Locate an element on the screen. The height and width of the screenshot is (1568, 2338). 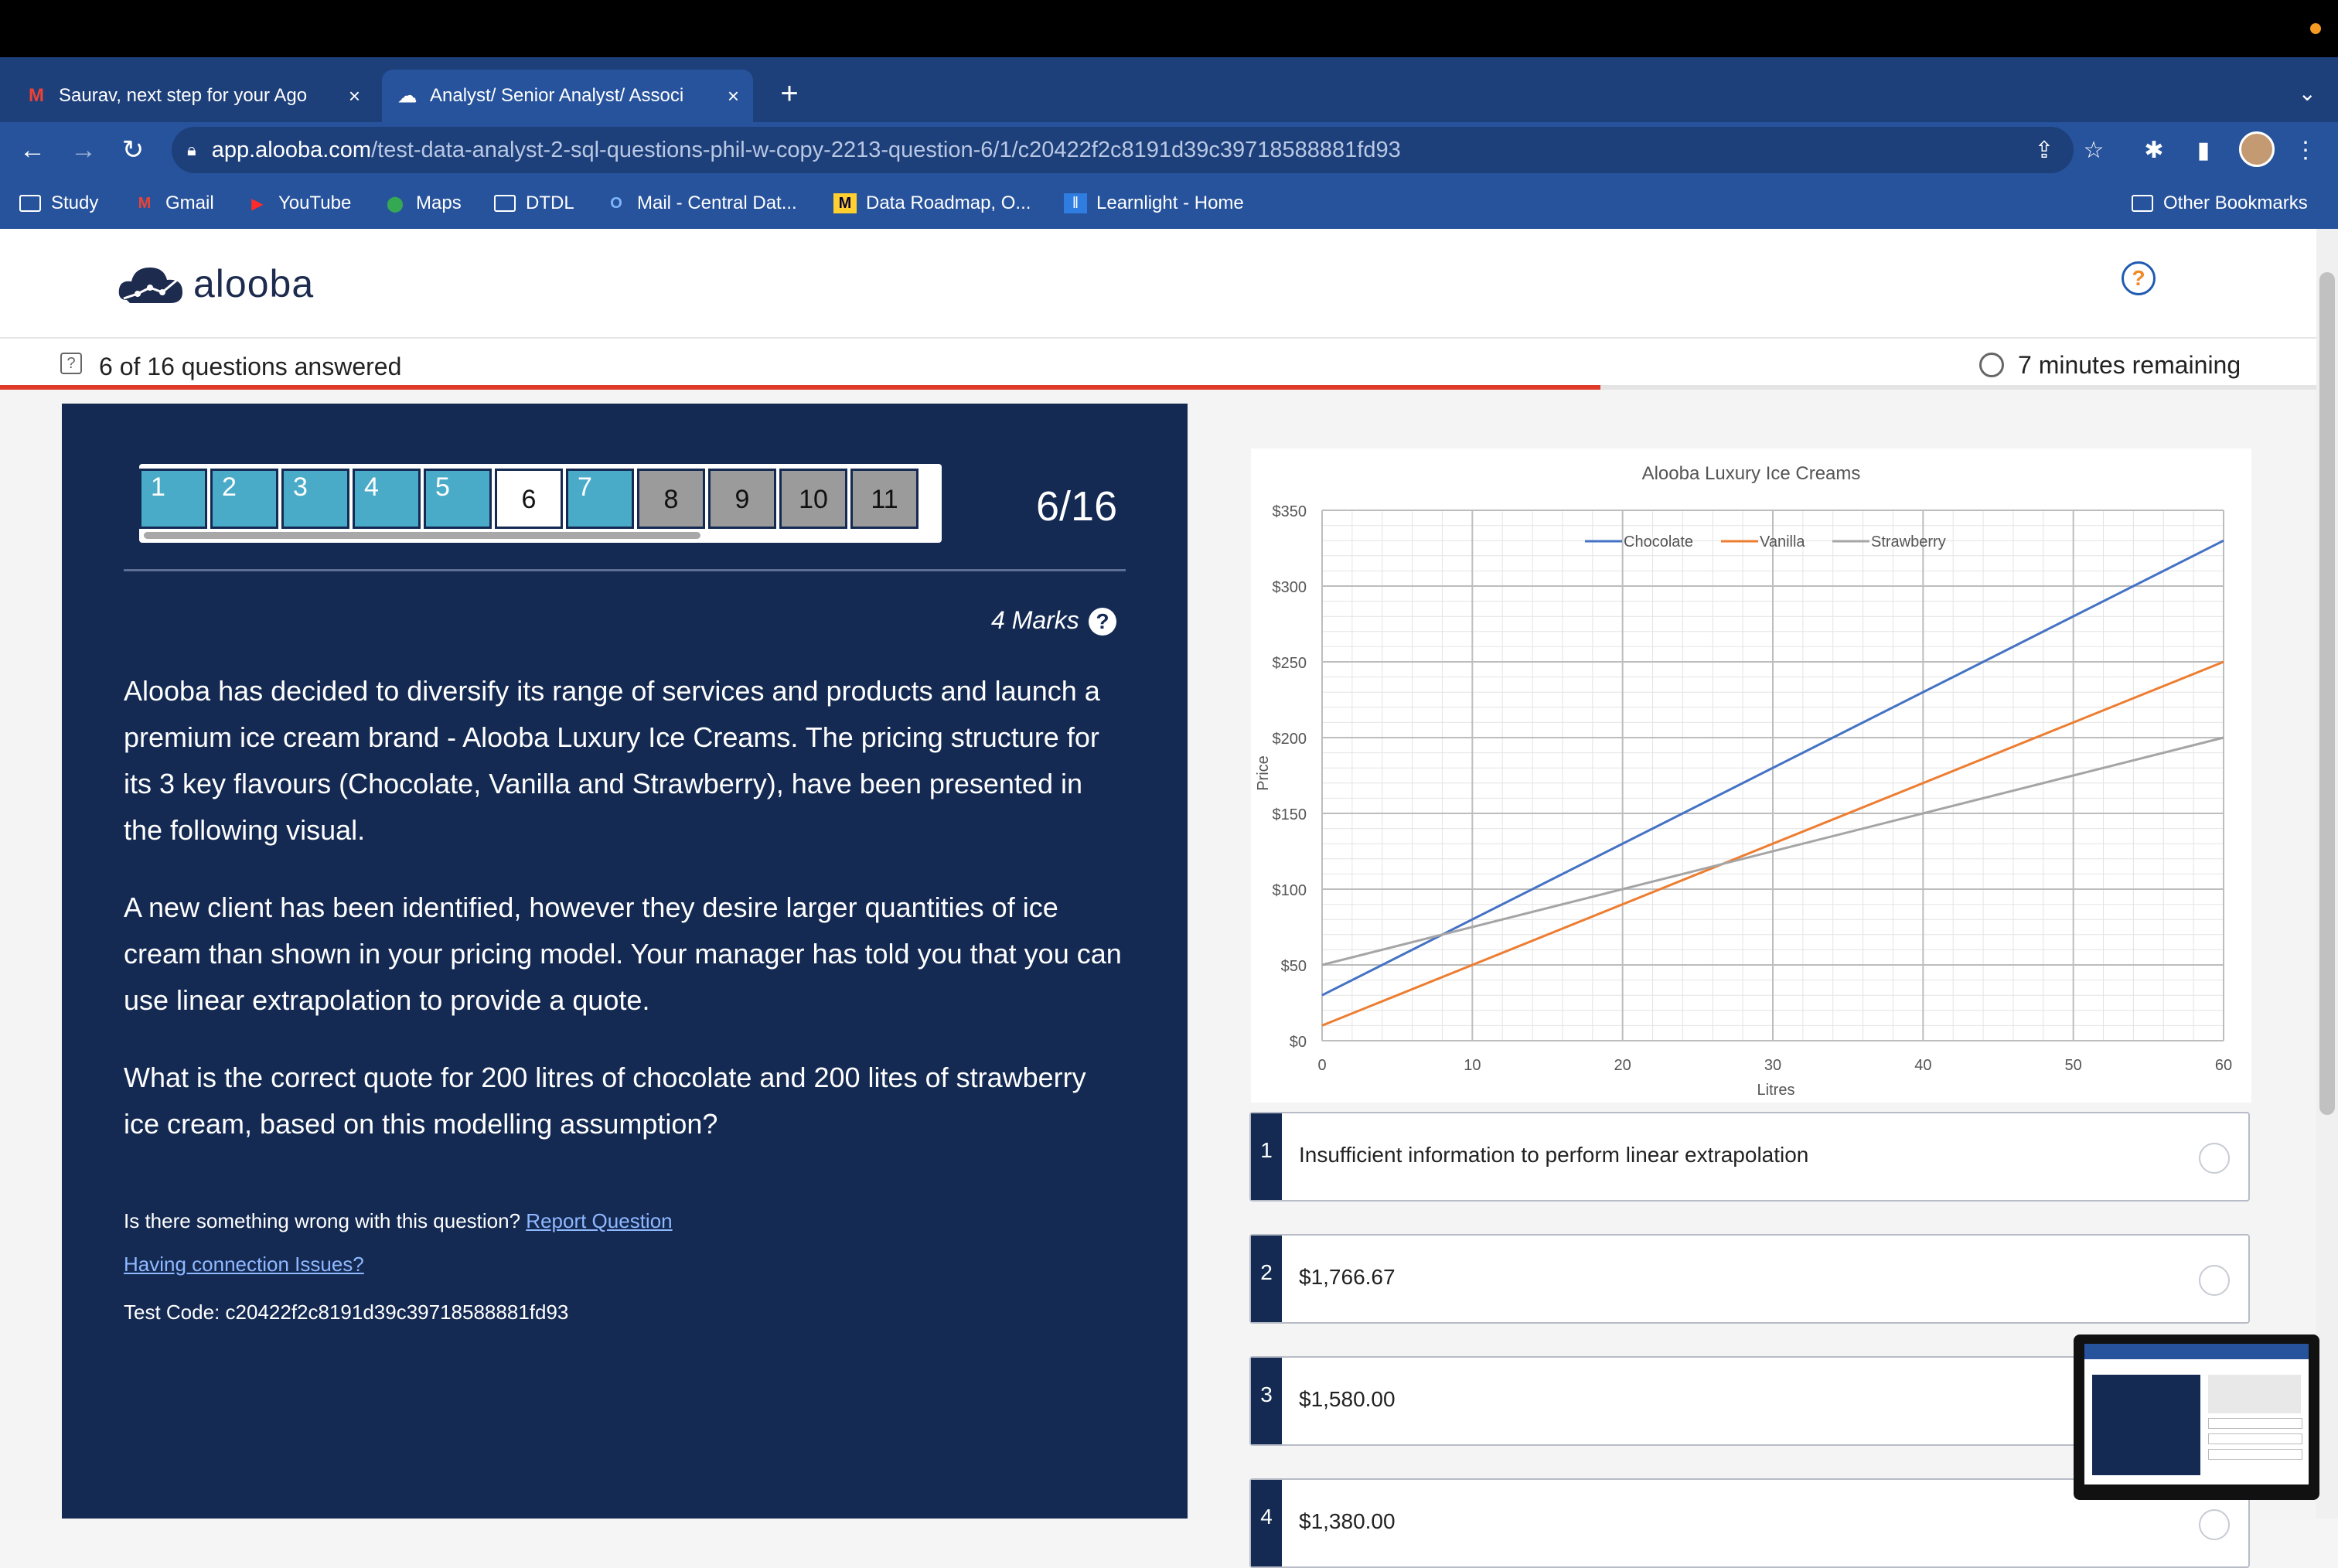
y-tick-label: $250 is located at coordinates (1290, 663).